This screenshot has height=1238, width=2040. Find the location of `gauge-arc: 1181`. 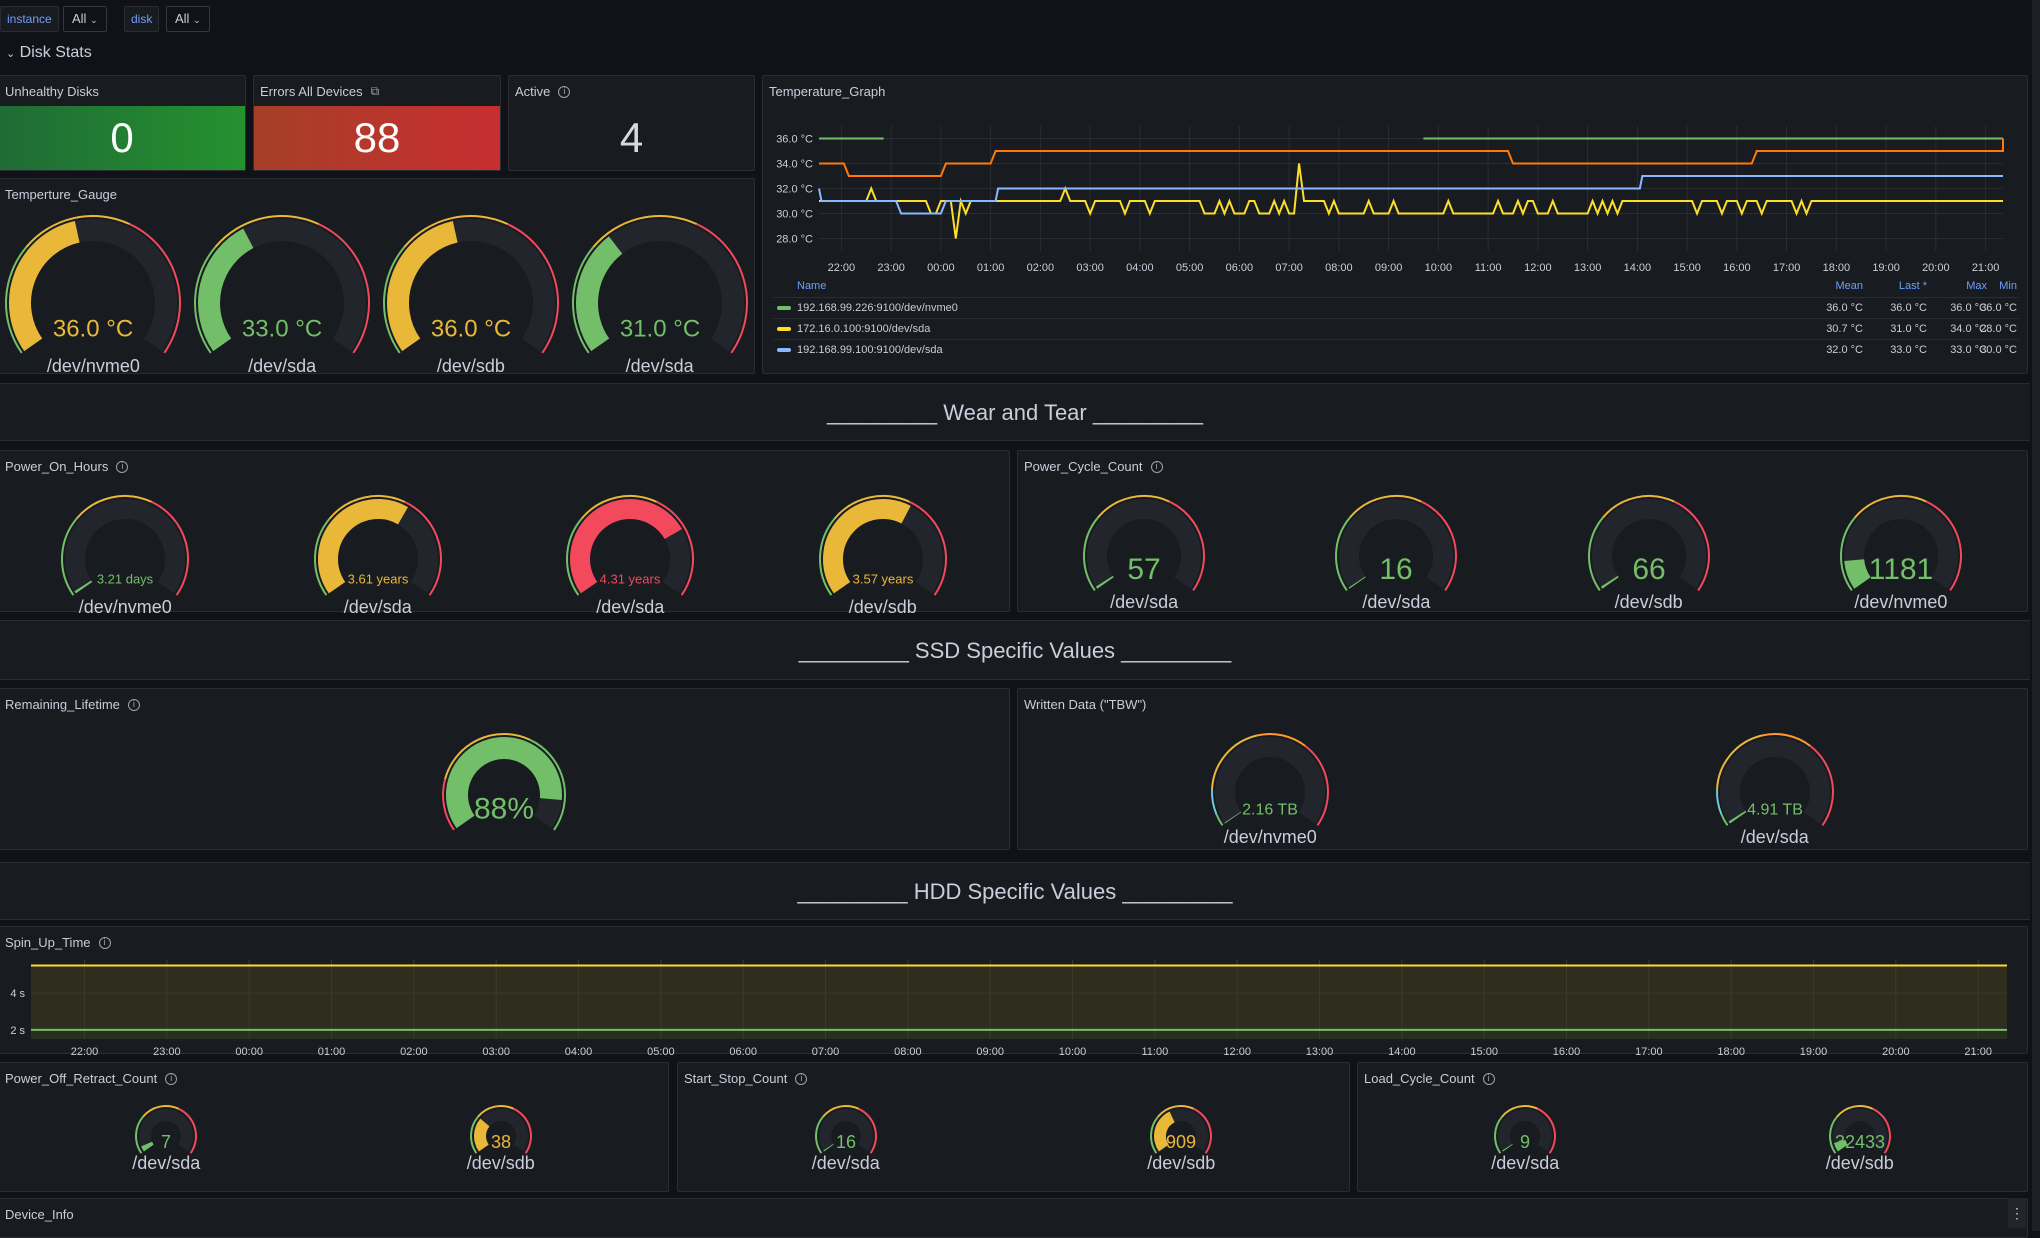

gauge-arc: 1181 is located at coordinates (1901, 540).